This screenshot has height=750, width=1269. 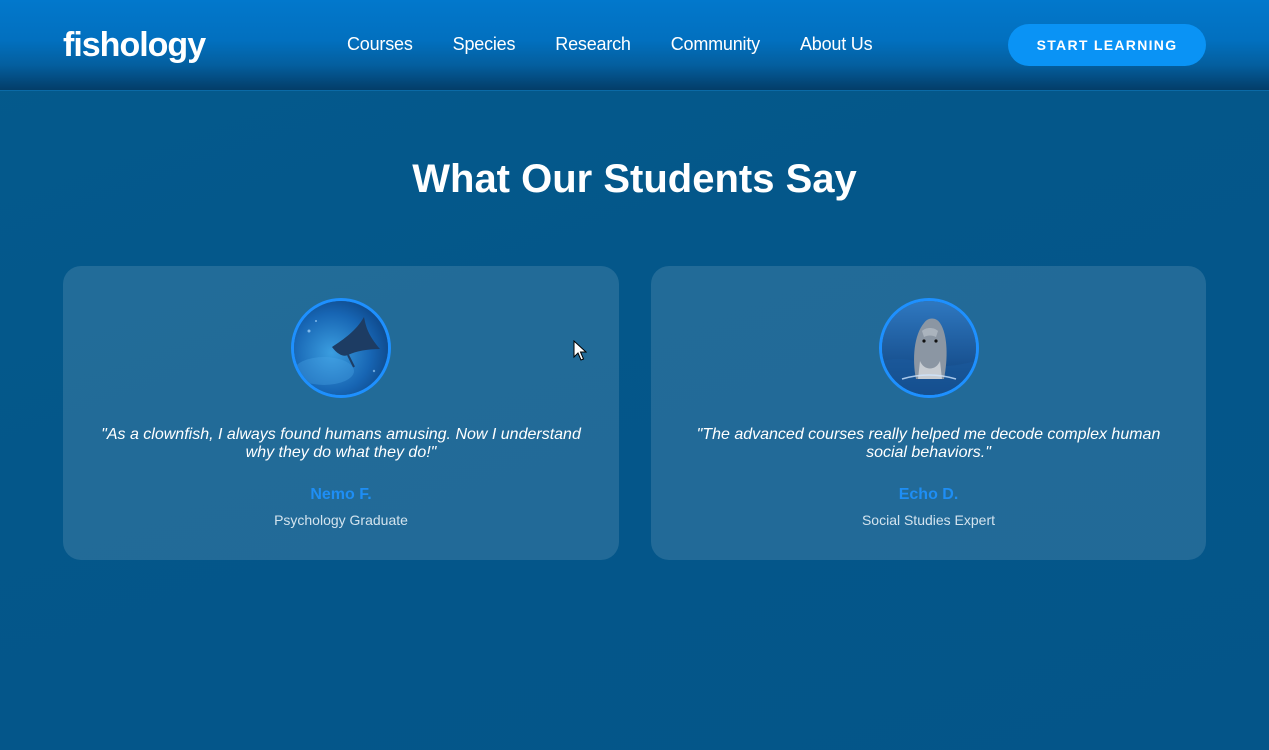 What do you see at coordinates (593, 44) in the screenshot?
I see `nav-link-research: Research` at bounding box center [593, 44].